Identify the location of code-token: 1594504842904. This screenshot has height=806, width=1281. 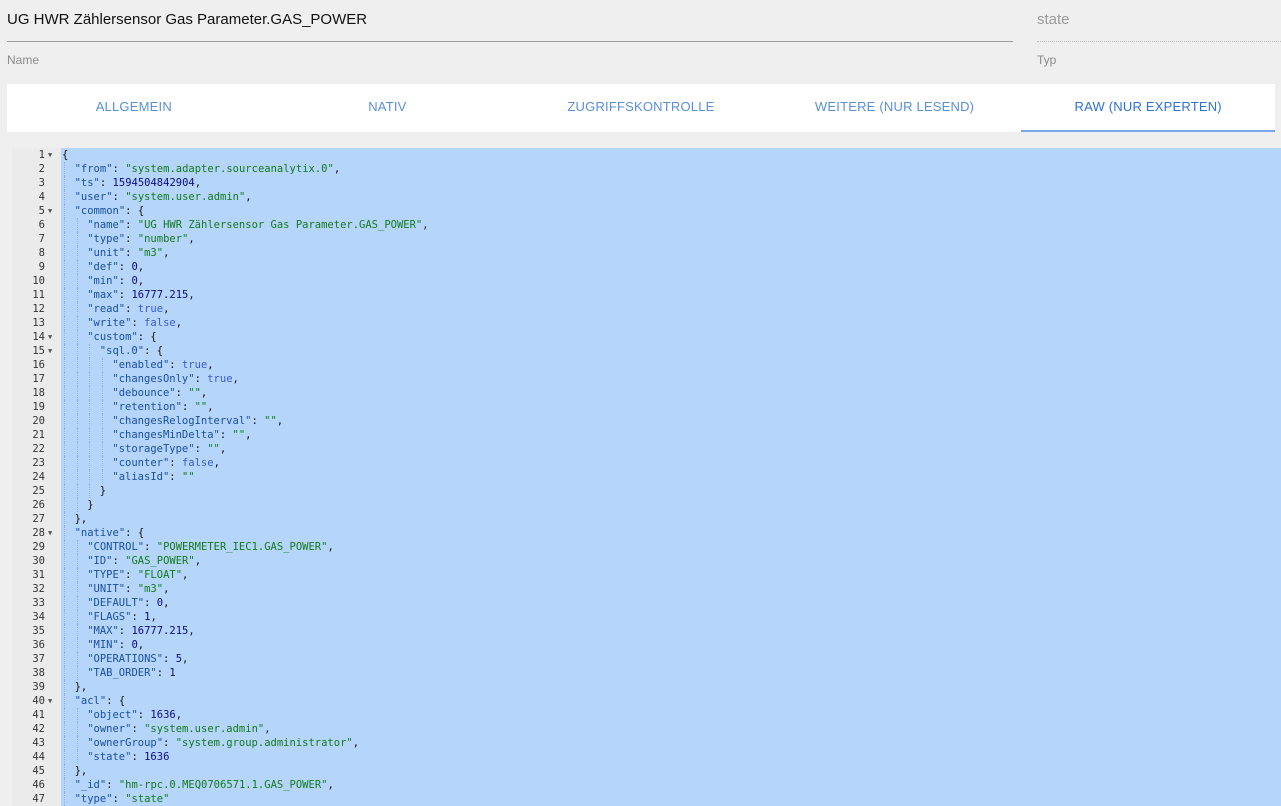
(153, 183).